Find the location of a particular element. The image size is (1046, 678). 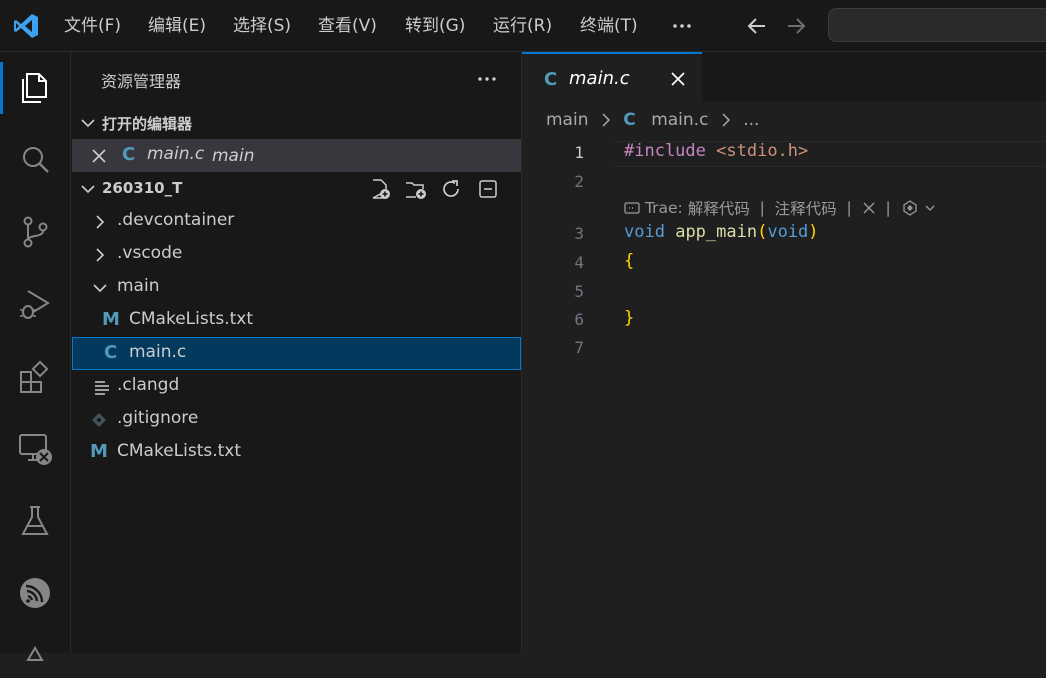

tree-file-cmakelists-main: M CMakeLists.txt is located at coordinates (296, 320).